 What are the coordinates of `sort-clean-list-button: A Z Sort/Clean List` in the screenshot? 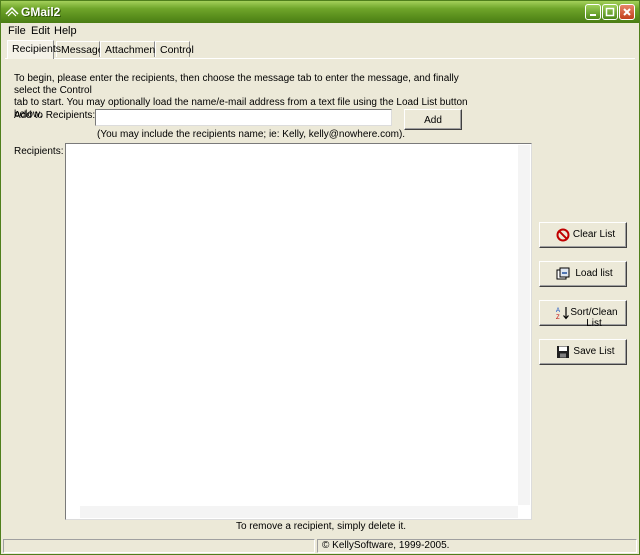 It's located at (583, 314).